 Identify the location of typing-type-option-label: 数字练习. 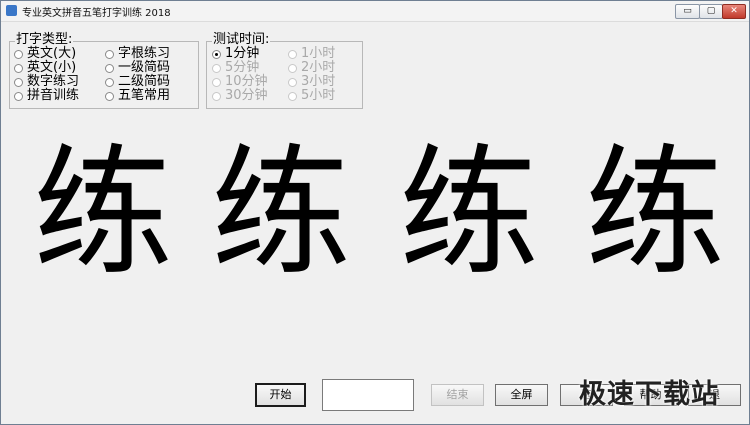
(53, 81).